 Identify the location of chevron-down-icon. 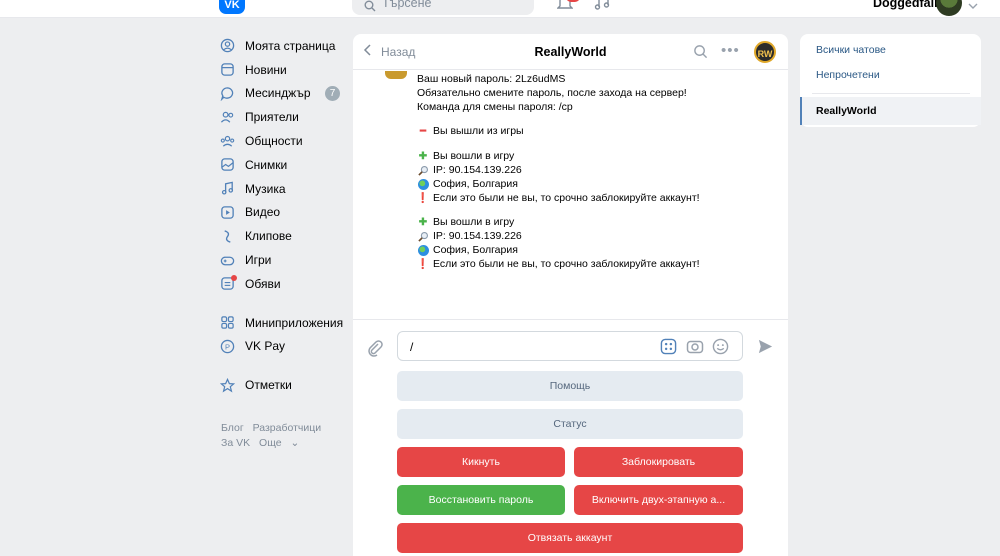
(973, 6).